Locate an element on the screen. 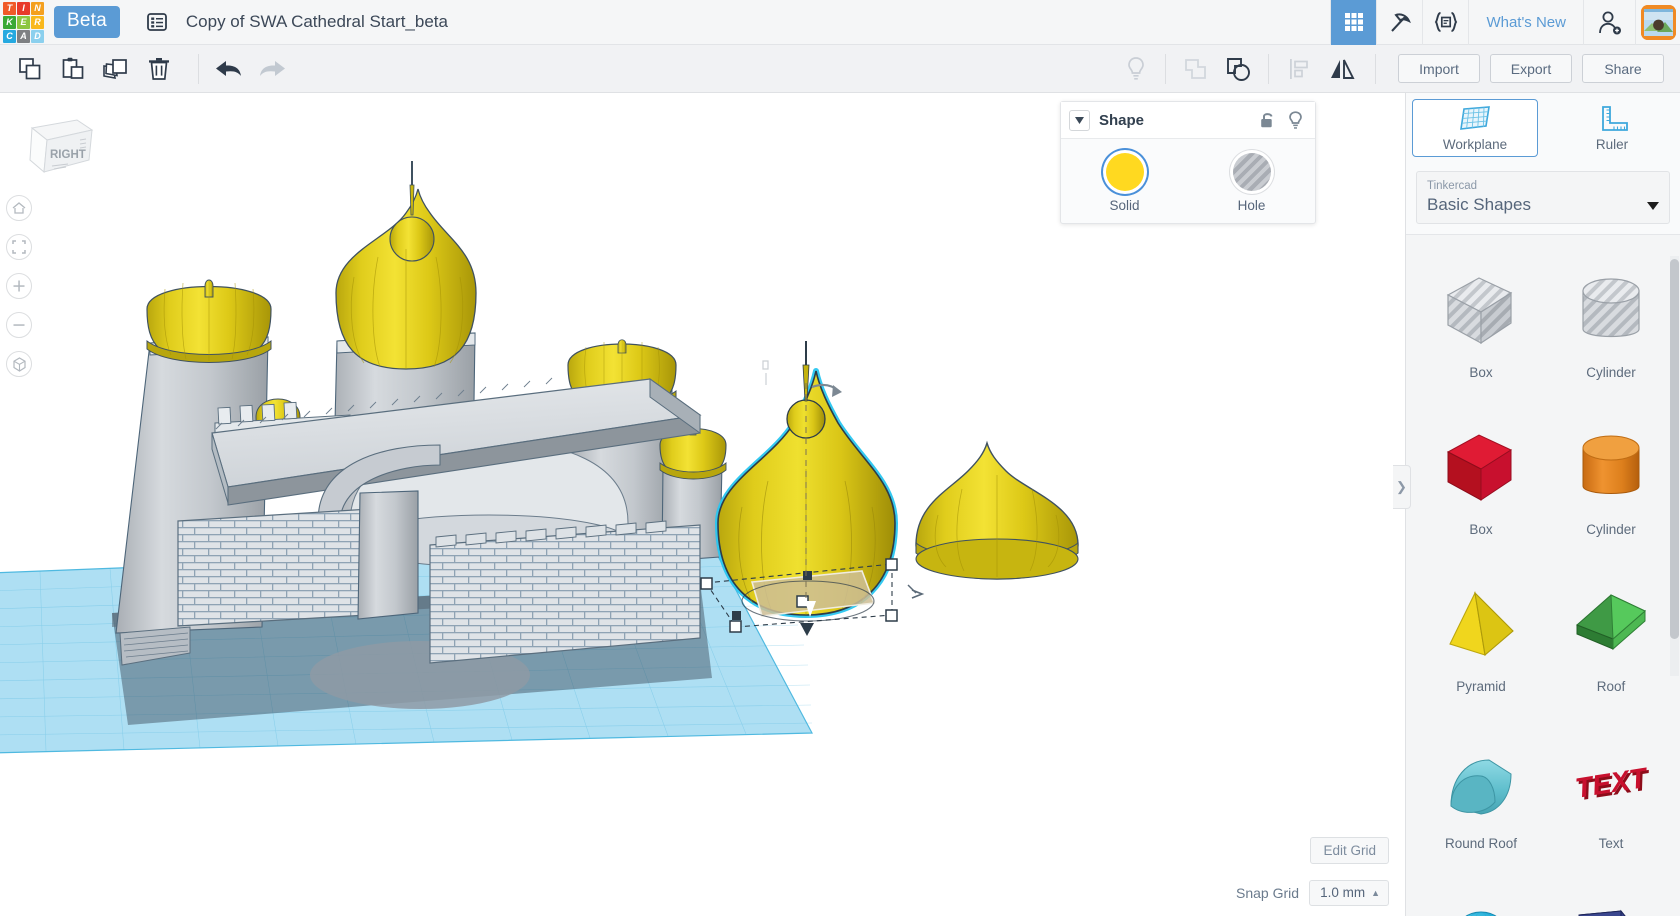 Image resolution: width=1680 pixels, height=916 pixels. delete-trash-icon is located at coordinates (158, 69).